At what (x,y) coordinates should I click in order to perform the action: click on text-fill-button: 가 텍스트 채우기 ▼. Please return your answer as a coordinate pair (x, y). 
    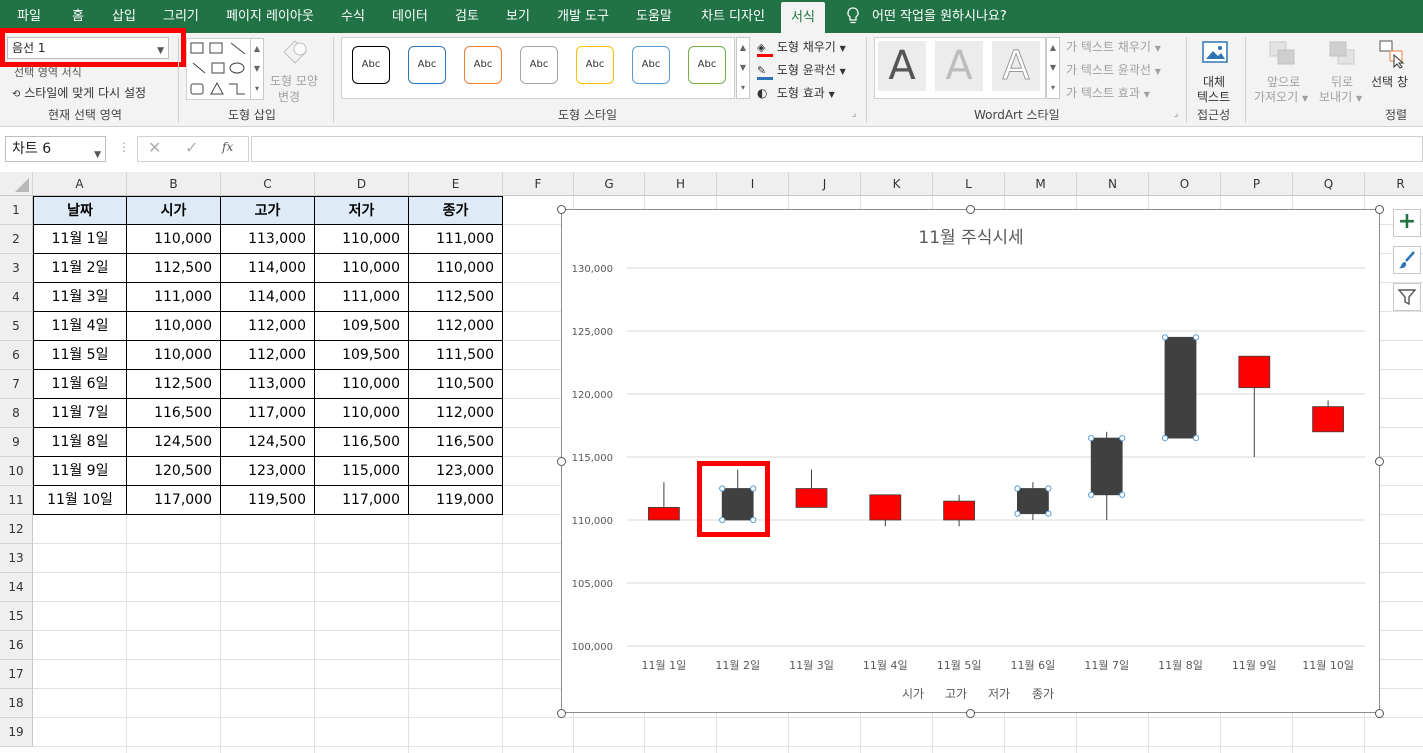
    Looking at the image, I should click on (1113, 46).